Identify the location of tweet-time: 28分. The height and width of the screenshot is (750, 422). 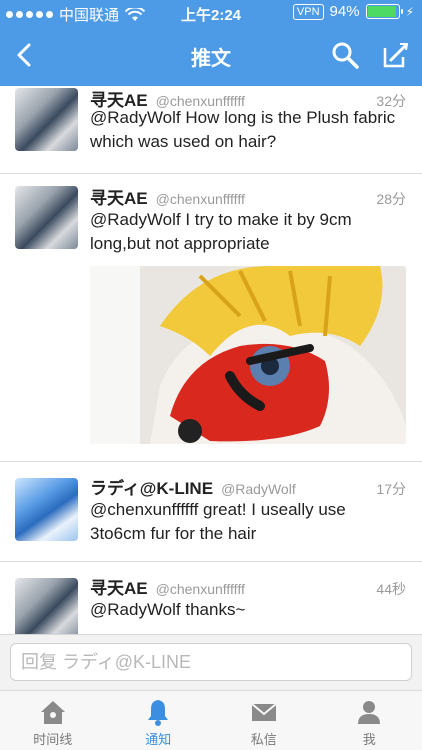
(391, 199).